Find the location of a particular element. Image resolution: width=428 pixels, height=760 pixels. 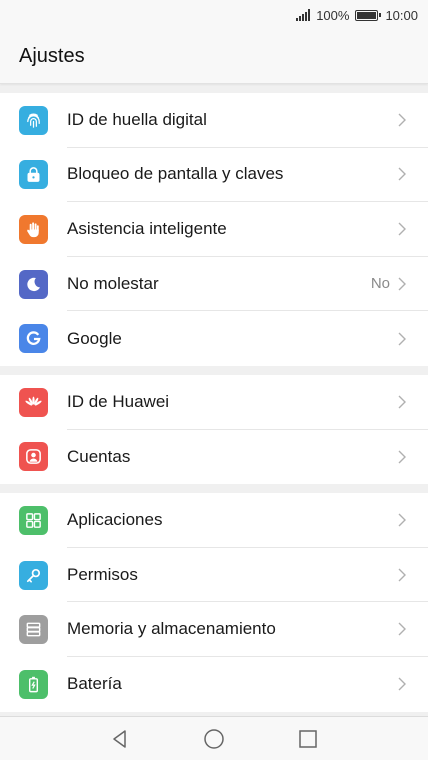

settings-item-apps: Aplicaciones is located at coordinates (214, 520).